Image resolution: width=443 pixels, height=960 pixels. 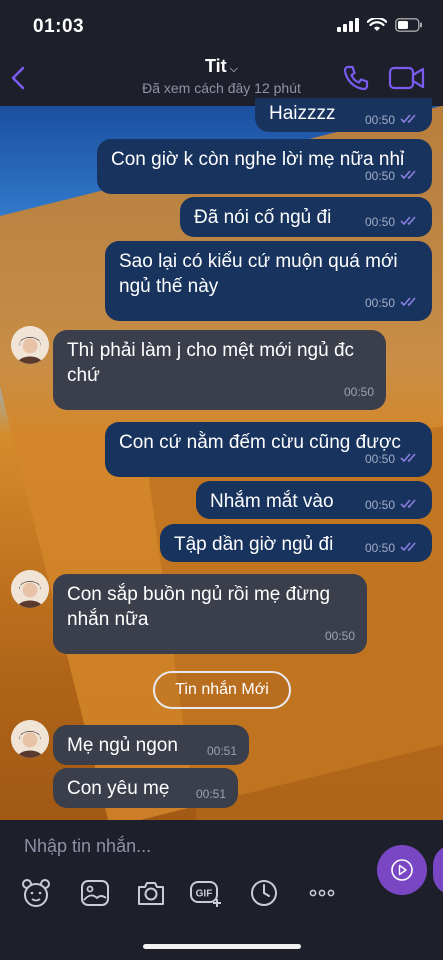 What do you see at coordinates (306, 217) in the screenshot?
I see `message-bubble-outgoing: Đã nói cố ngủ đi 00:50` at bounding box center [306, 217].